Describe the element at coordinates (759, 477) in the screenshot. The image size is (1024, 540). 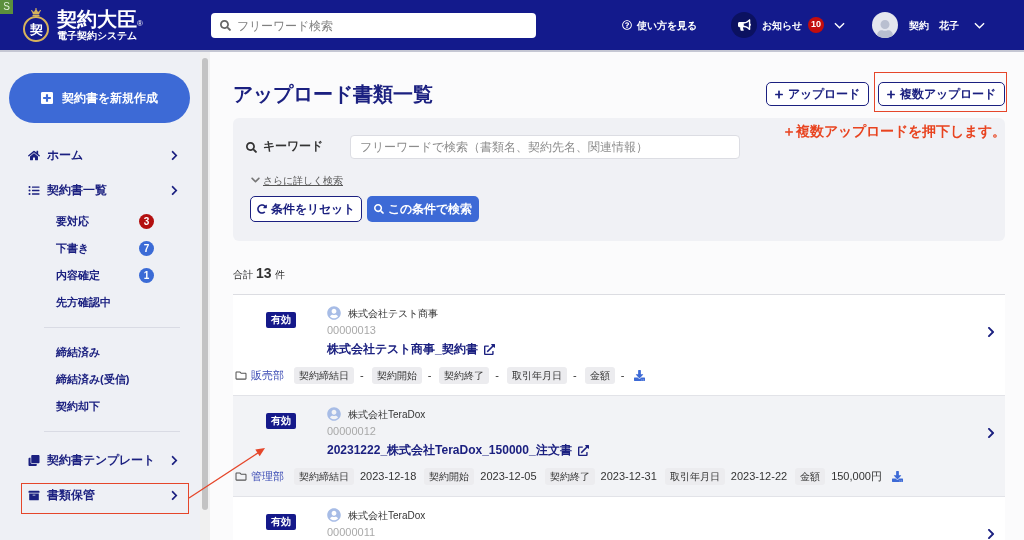
I see `field-value: 2023-12-22` at that location.